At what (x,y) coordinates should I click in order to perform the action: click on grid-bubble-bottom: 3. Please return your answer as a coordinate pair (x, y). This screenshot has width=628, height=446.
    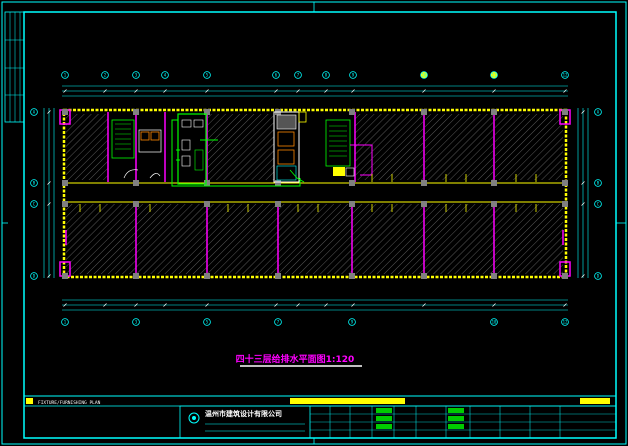
    Looking at the image, I should click on (136, 322).